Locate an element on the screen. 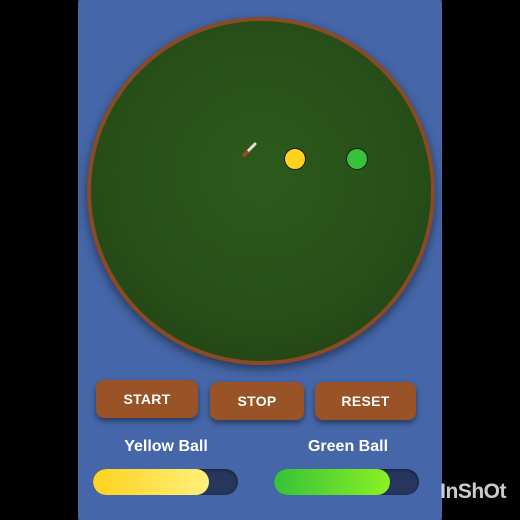 The image size is (520, 520). yellow-ball-label: Yellow Ball is located at coordinates (166, 446).